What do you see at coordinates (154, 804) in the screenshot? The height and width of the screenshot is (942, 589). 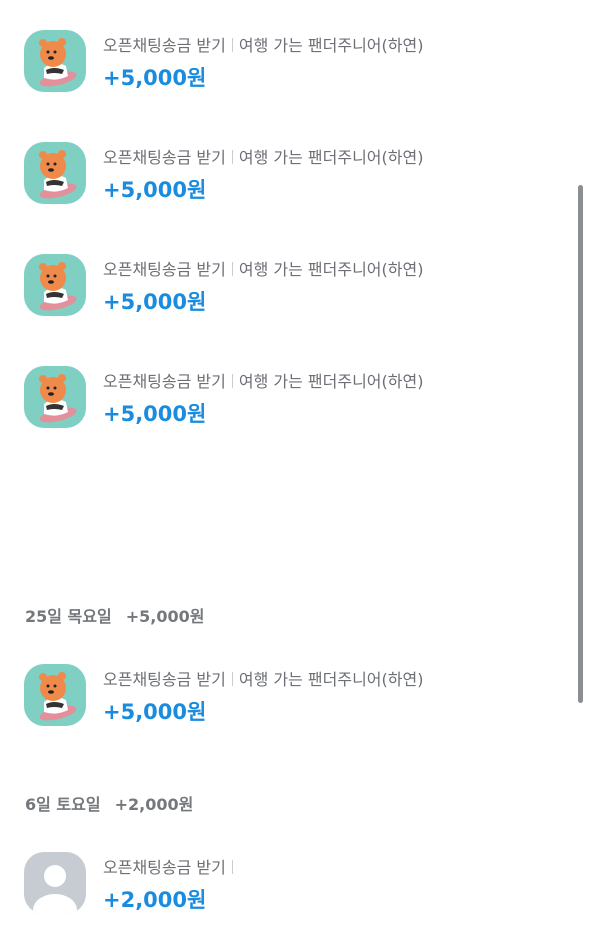 I see `day-total: +2,000원` at bounding box center [154, 804].